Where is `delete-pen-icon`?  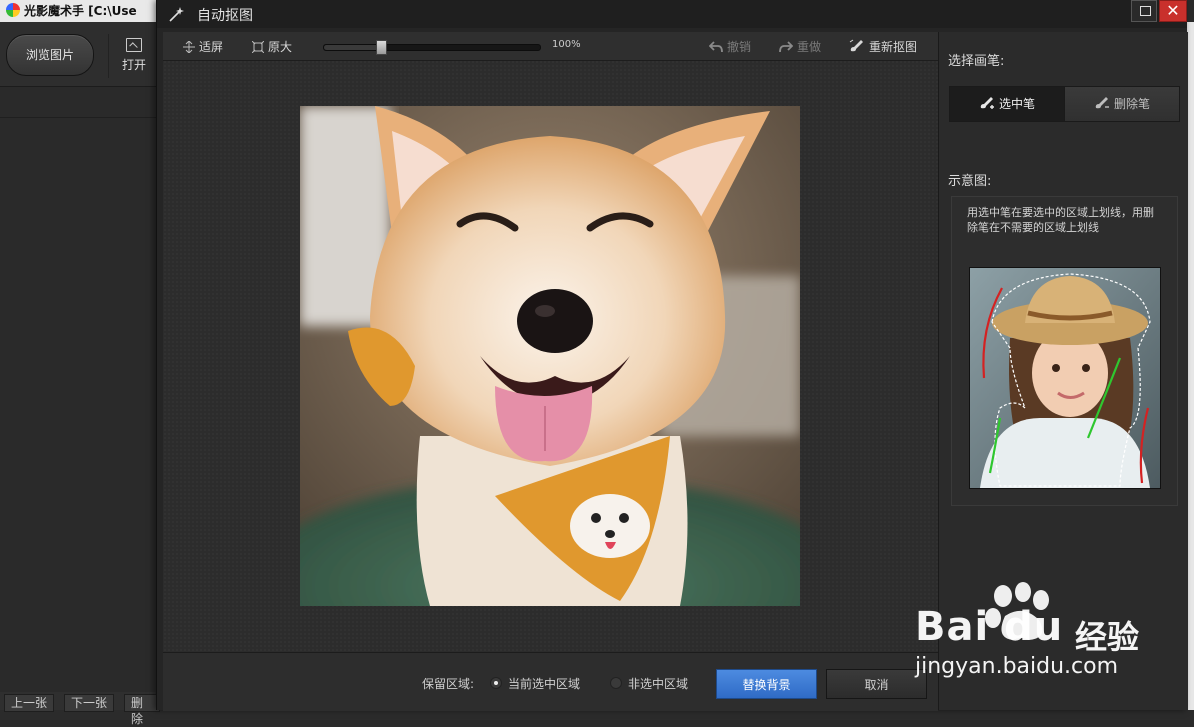
delete-pen-icon is located at coordinates (1102, 103).